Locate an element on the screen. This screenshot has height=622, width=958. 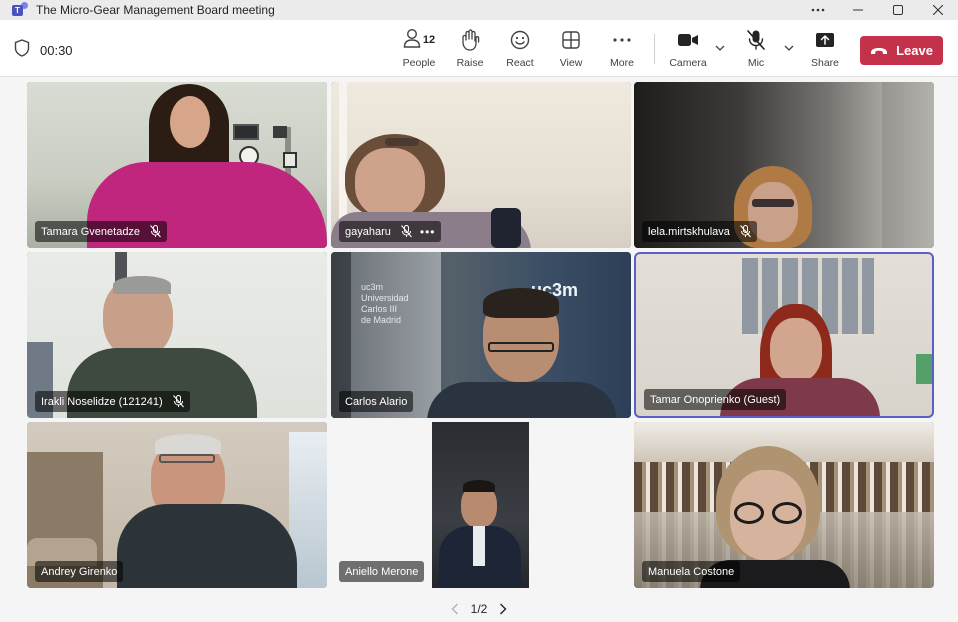
pagination: 1/2 is located at coordinates (479, 609).